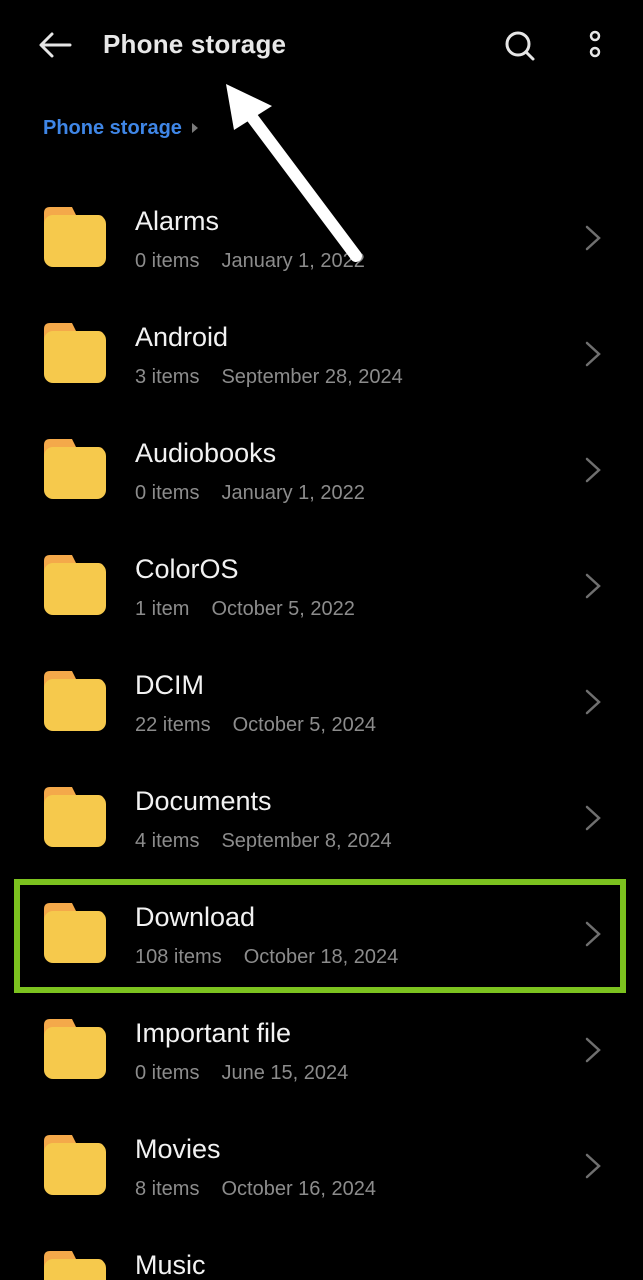 This screenshot has height=1280, width=643. I want to click on folder-name: Audiobooks, so click(206, 453).